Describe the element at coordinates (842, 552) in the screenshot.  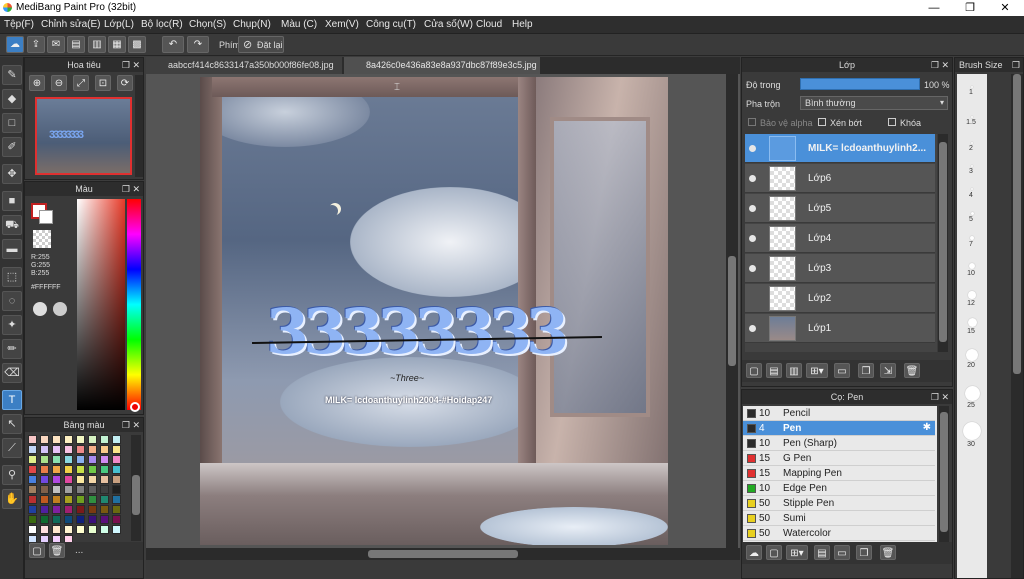
I see `brush-folder-icon: ▭` at that location.